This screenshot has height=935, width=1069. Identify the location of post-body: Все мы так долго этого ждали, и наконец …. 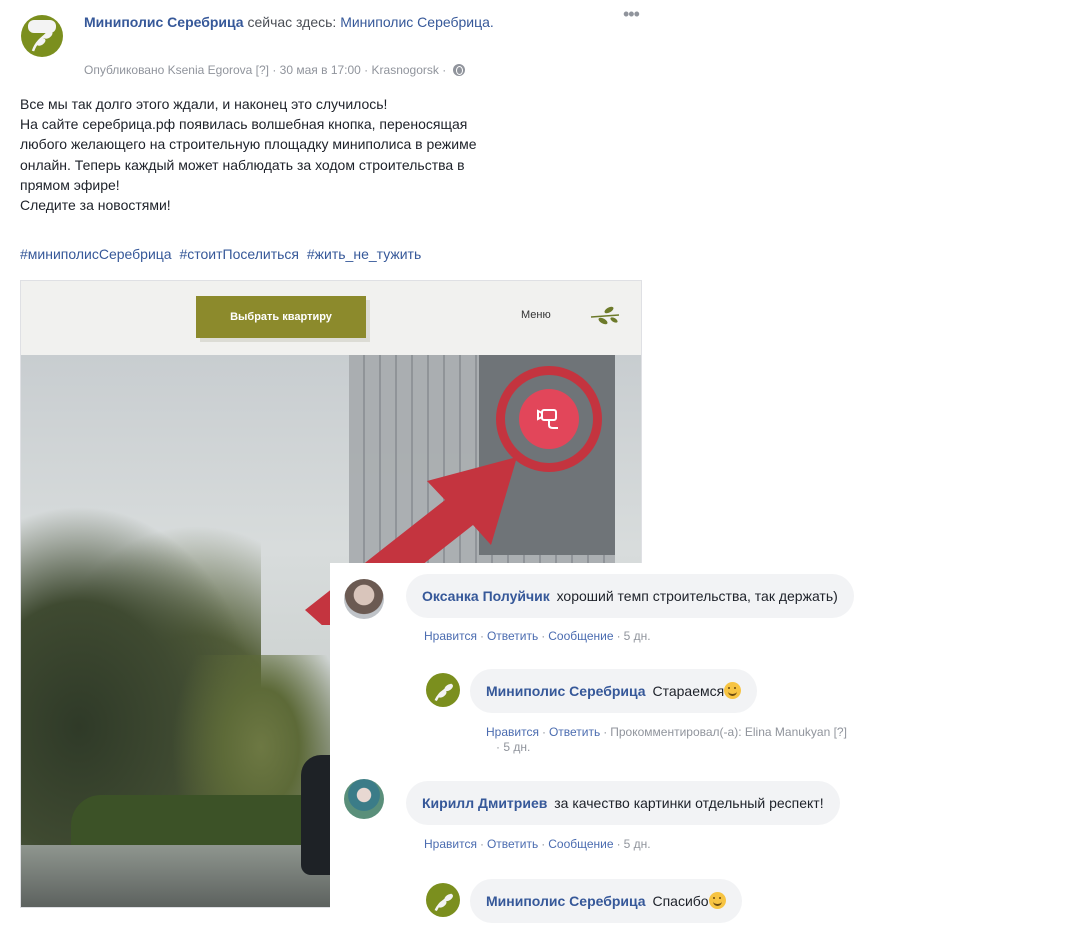
(320, 154).